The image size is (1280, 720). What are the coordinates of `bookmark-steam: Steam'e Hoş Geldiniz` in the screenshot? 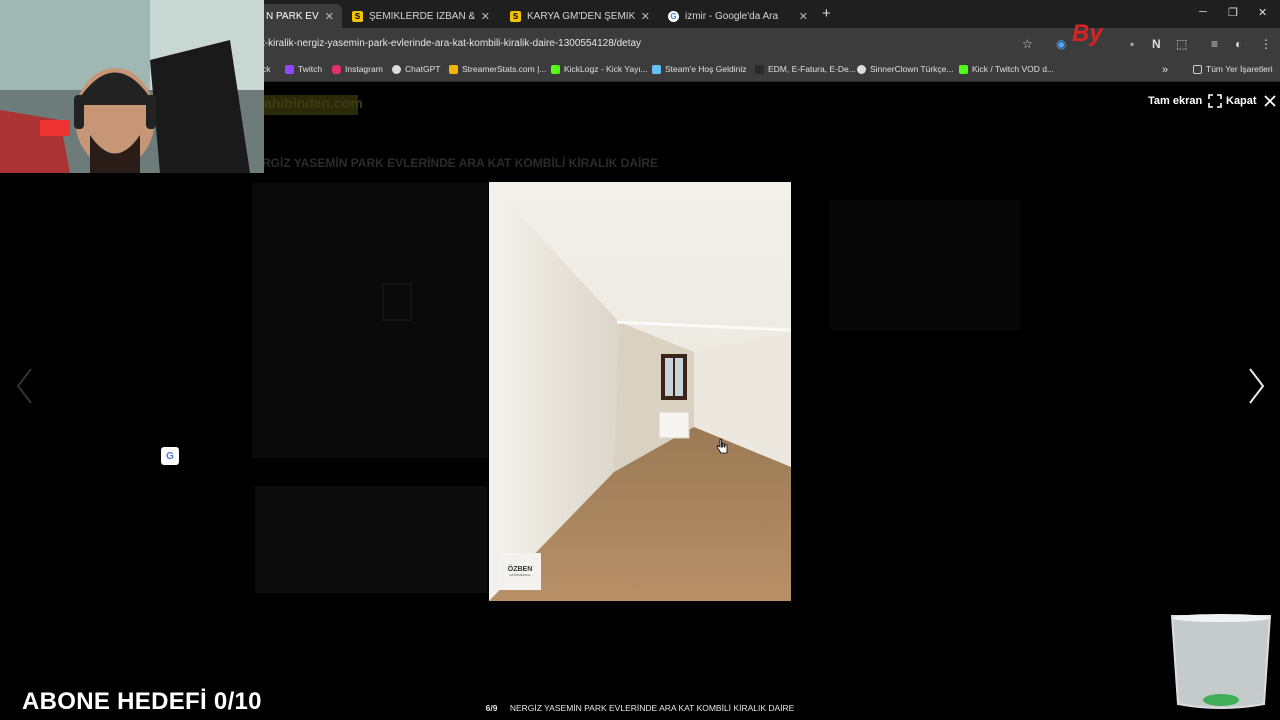 It's located at (699, 69).